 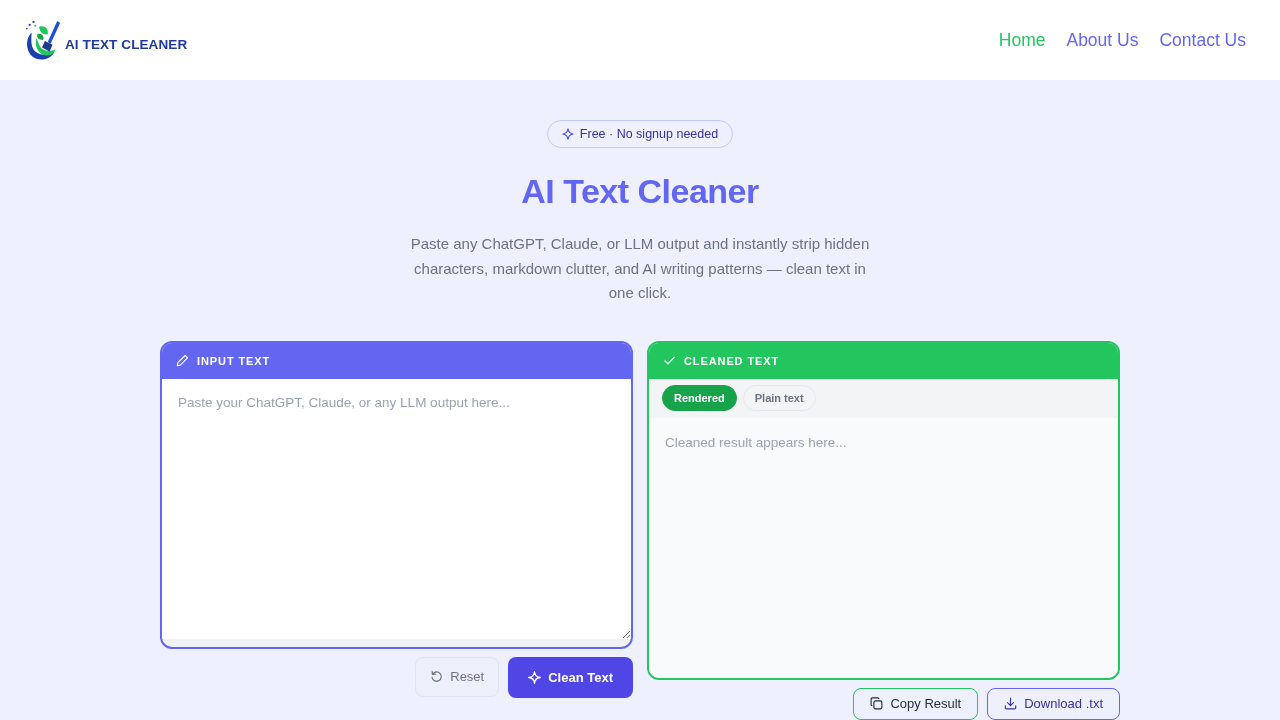 I want to click on description-text: Paste any ChatGPT, Claude, or LLM output and instantly strip hidden characters, markdown clutter, and AI writing patterns — clean text in one click., so click(x=640, y=268).